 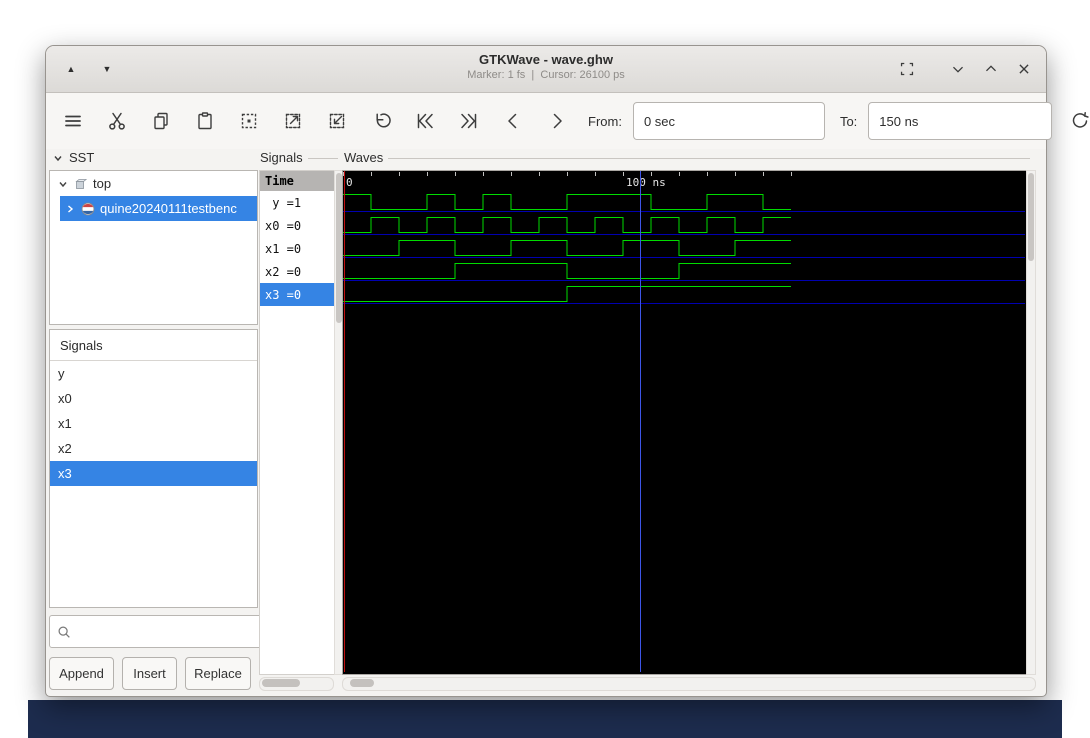 I want to click on signals-list-title: Signals, so click(x=153, y=345).